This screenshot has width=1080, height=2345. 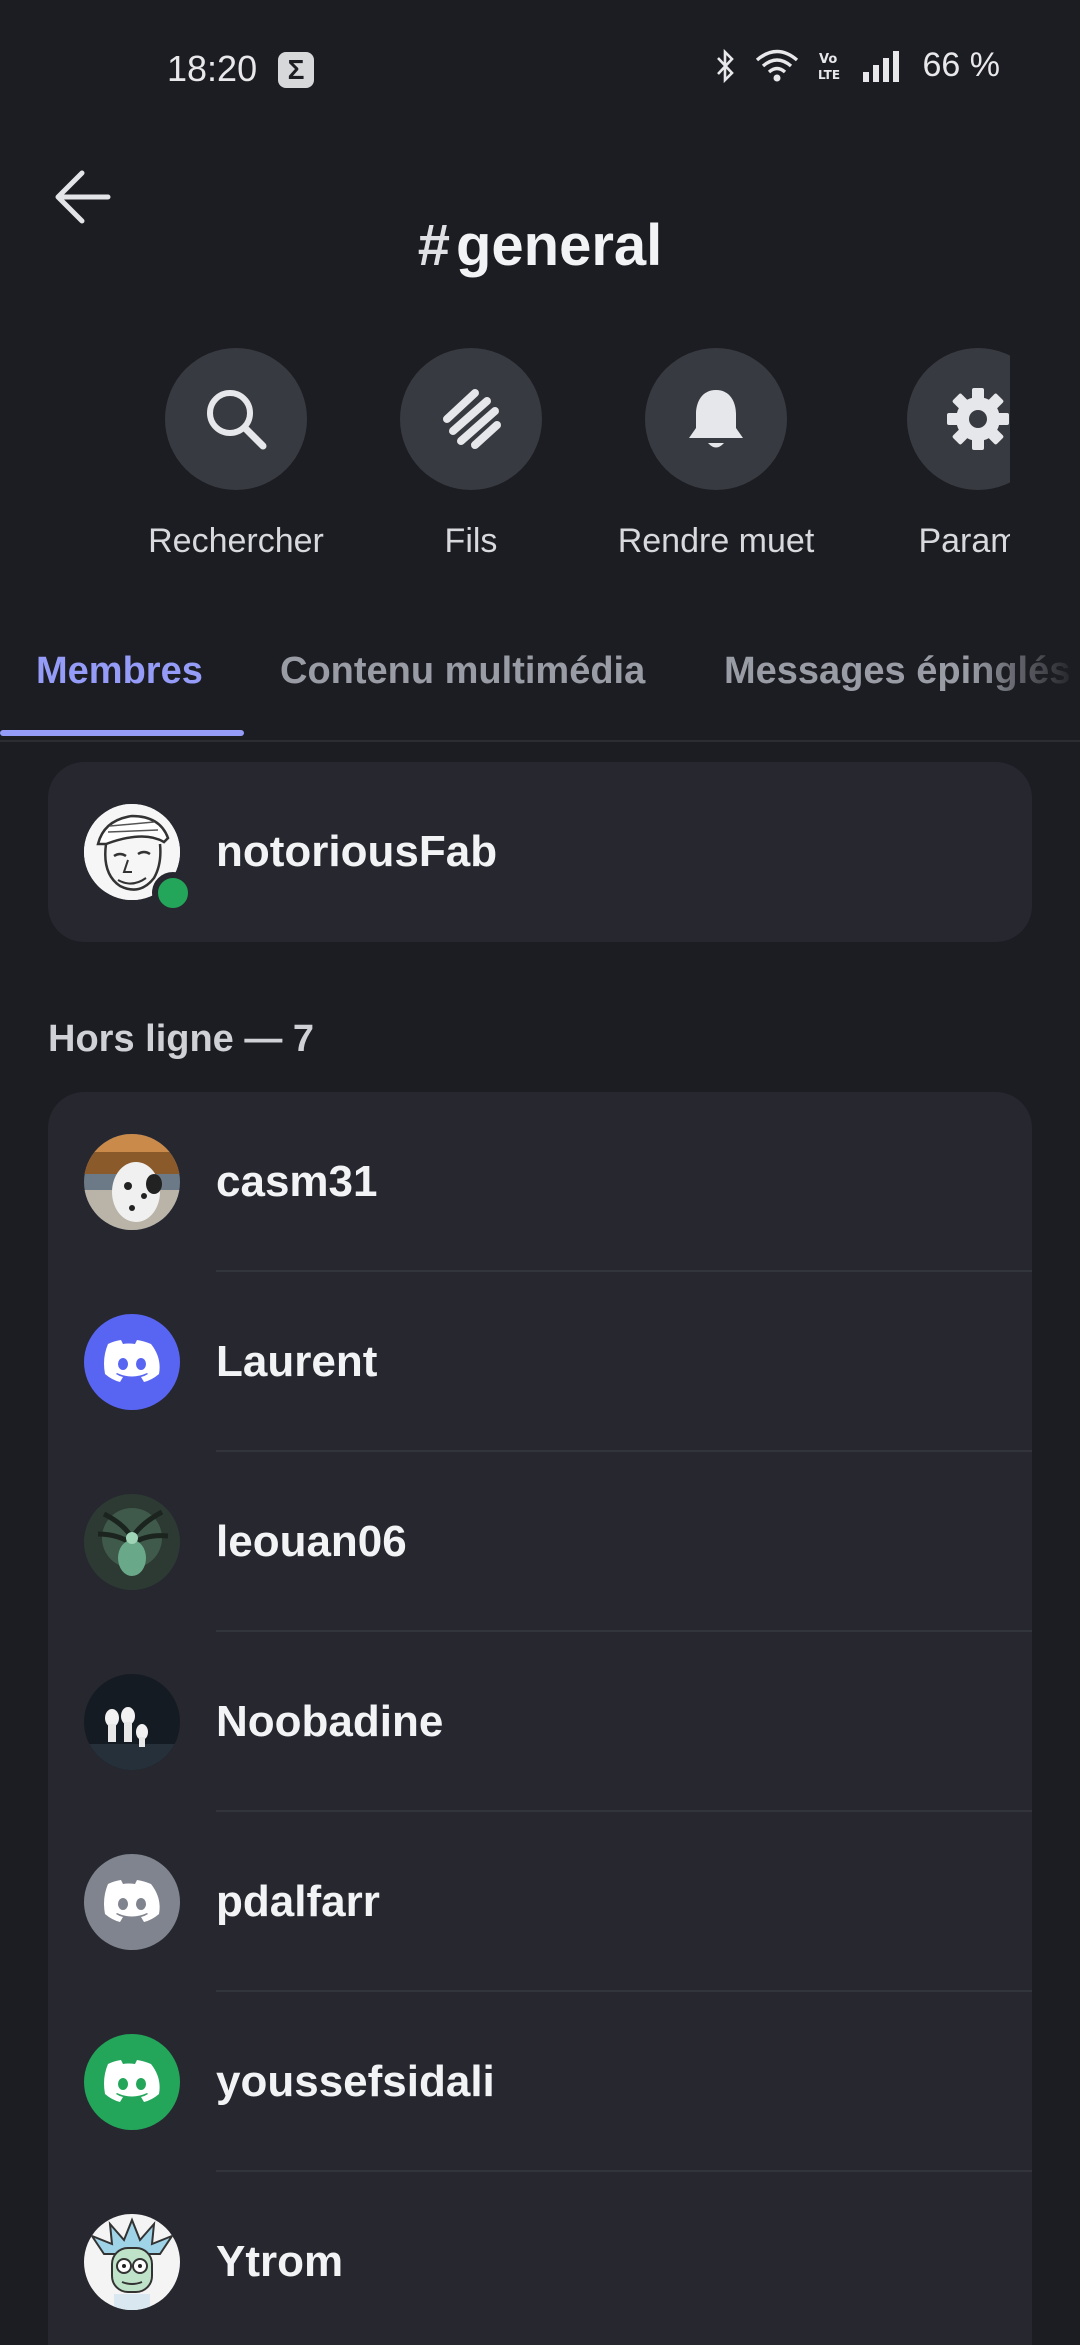 I want to click on bell-icon, so click(x=716, y=419).